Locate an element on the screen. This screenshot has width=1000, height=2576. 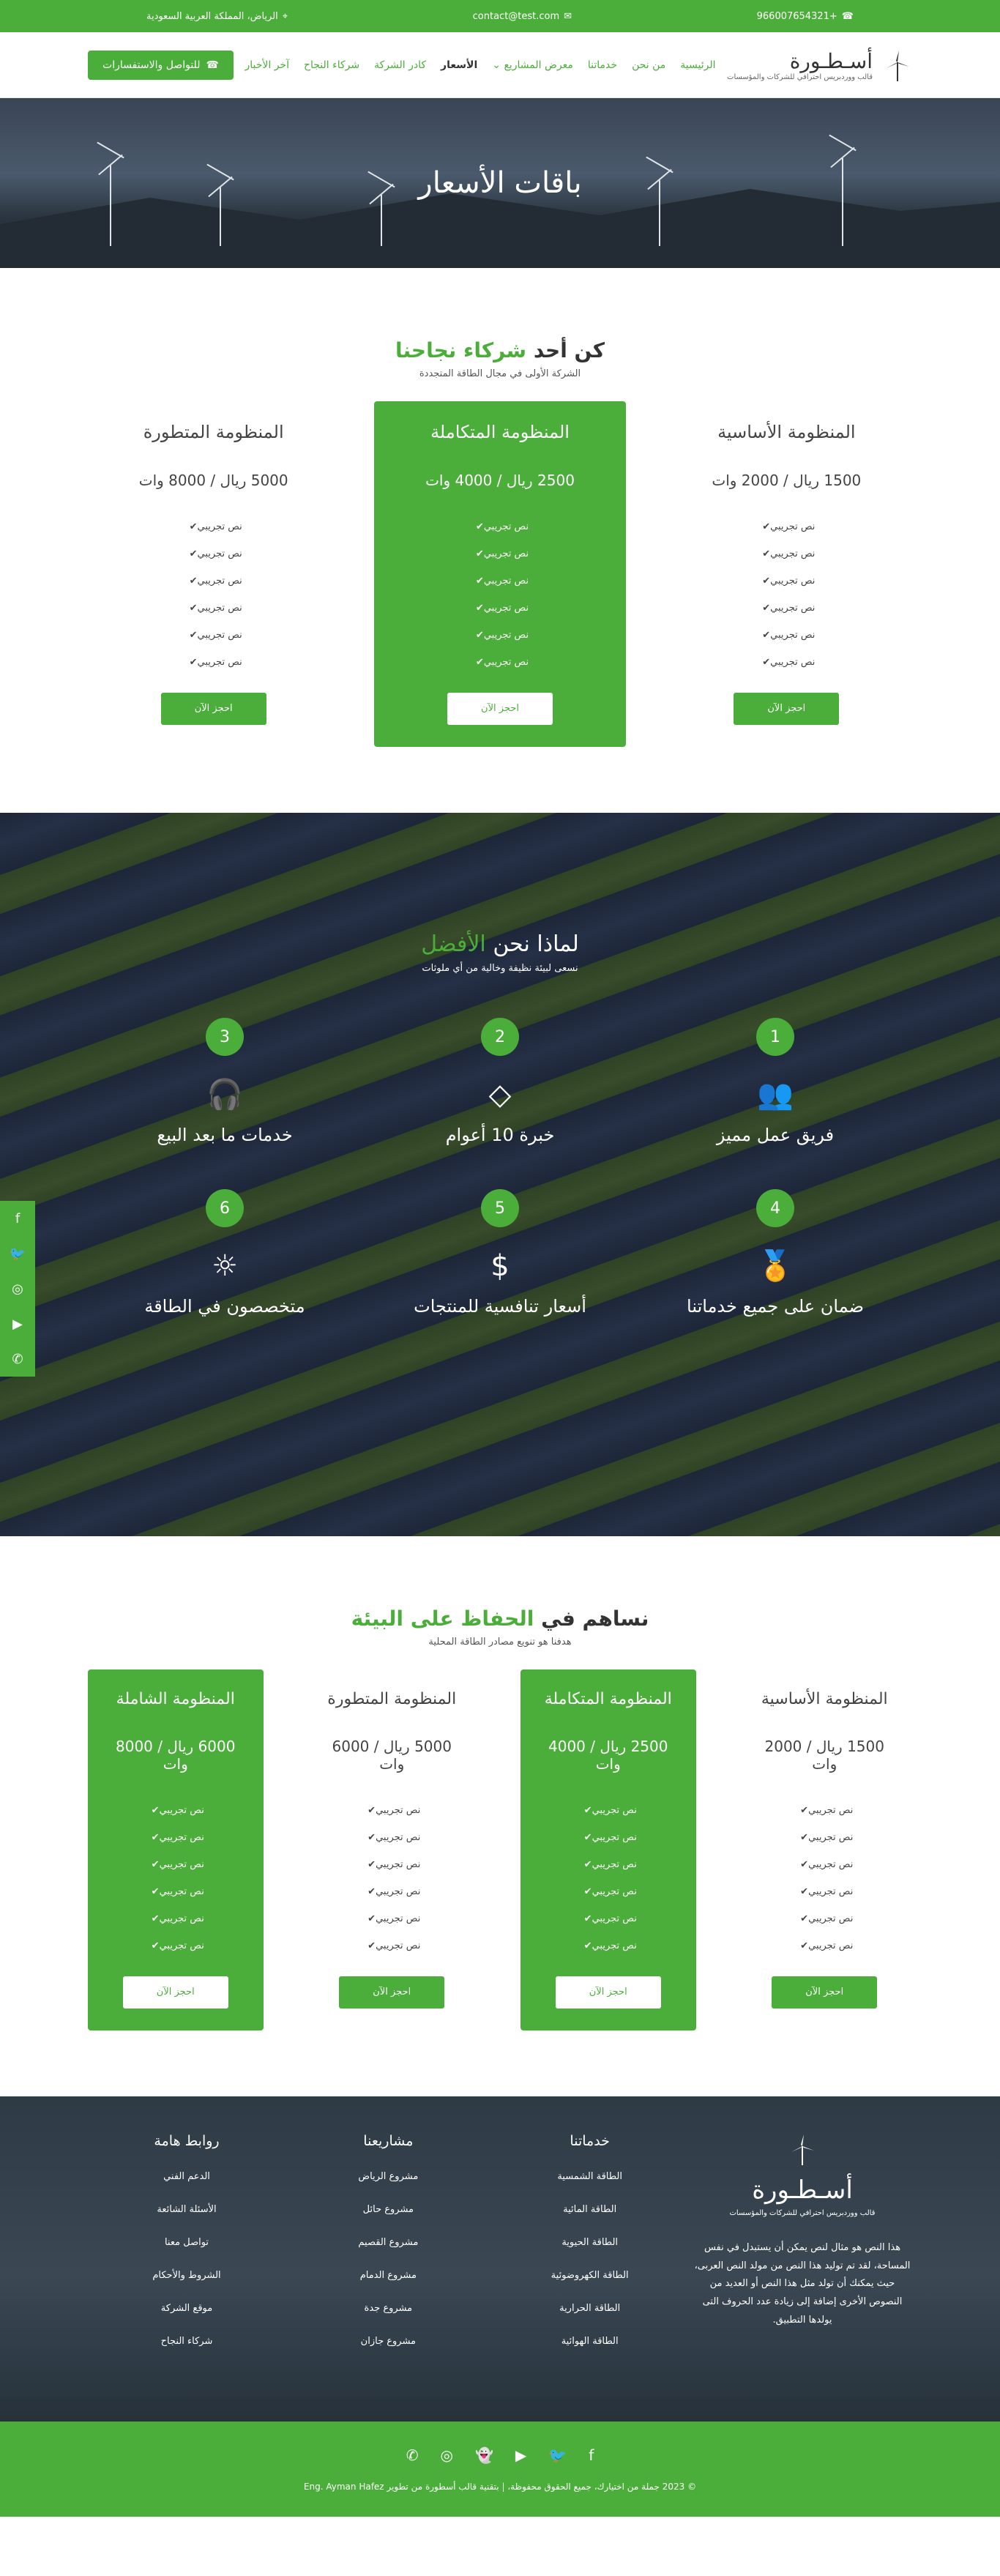
nav-team: كادر الشركة is located at coordinates (400, 65).